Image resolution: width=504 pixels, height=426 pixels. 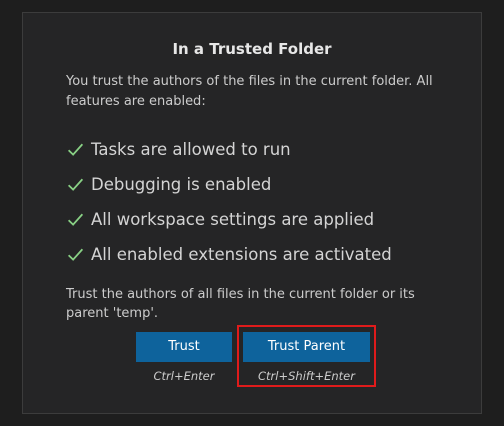 I want to click on trust-button: Trust, so click(x=184, y=347).